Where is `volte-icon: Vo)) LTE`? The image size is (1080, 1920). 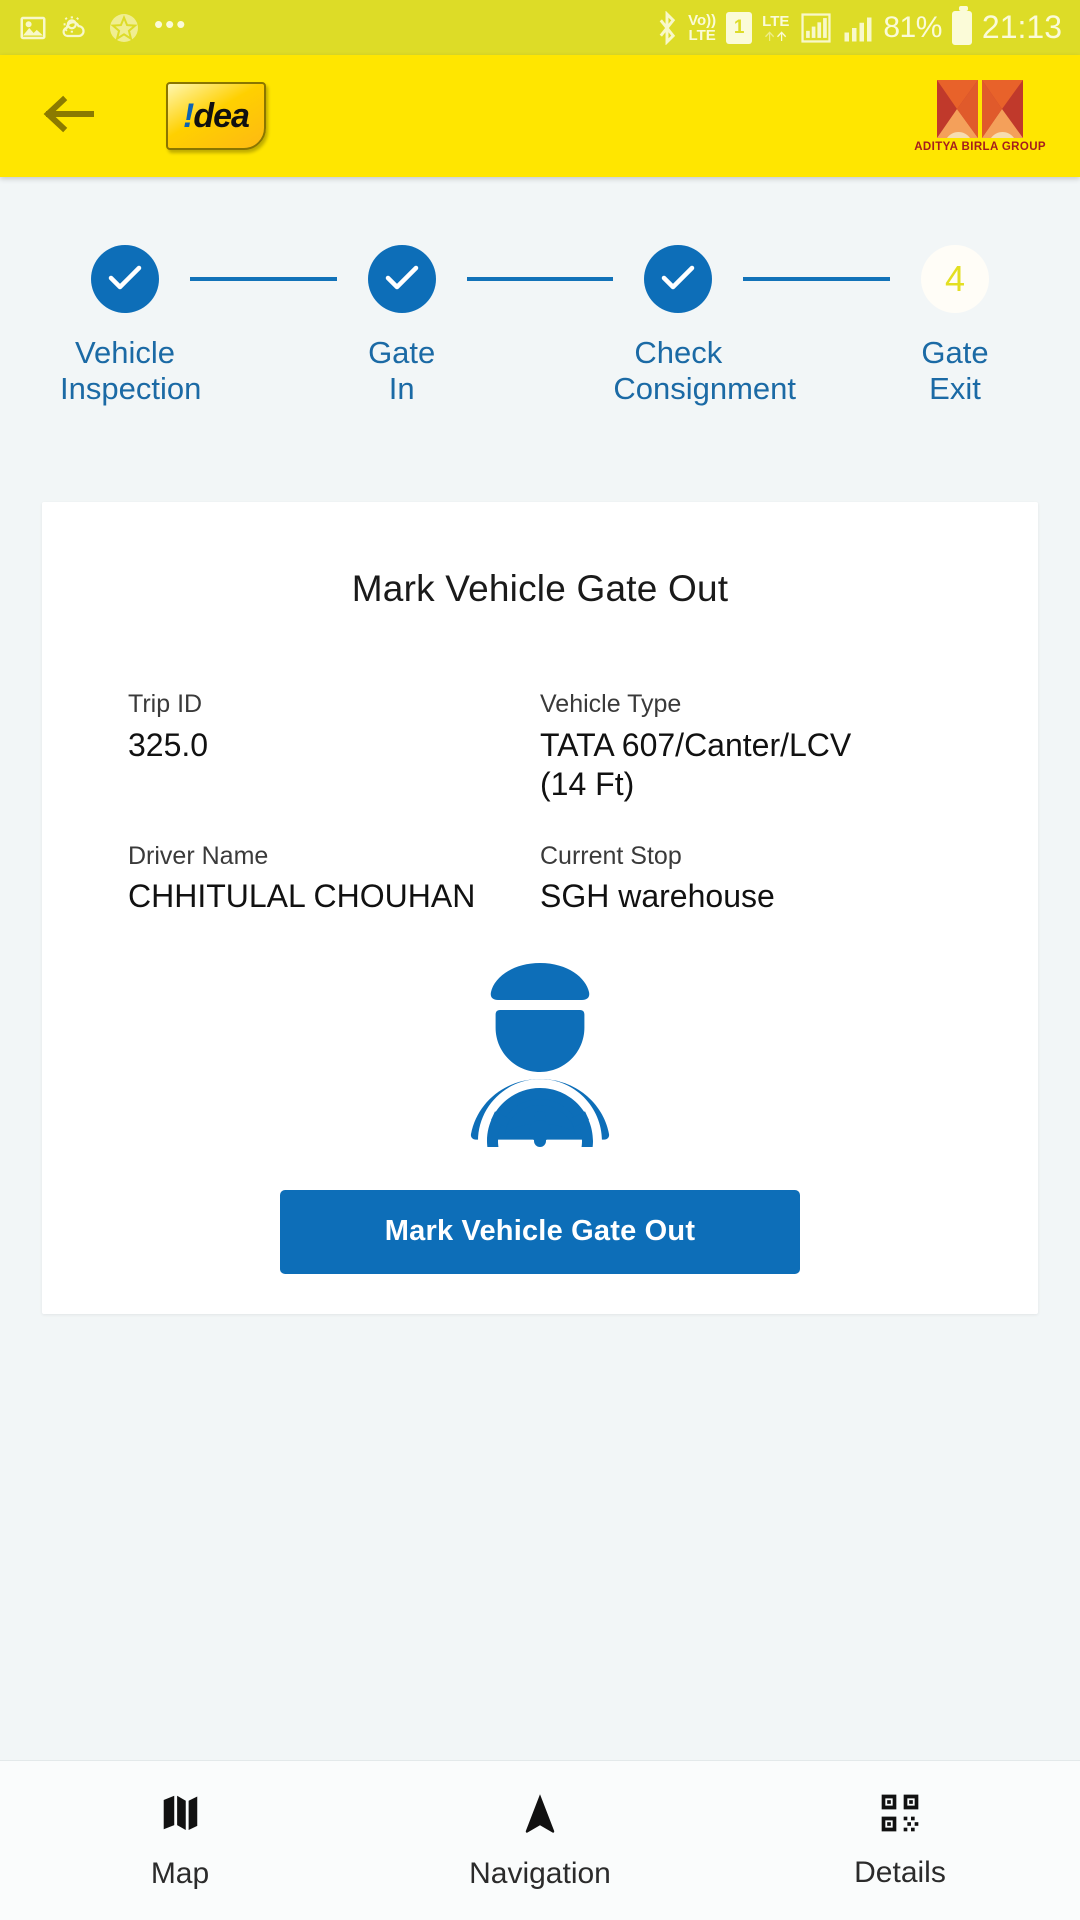
volte-icon: Vo)) LTE is located at coordinates (702, 27).